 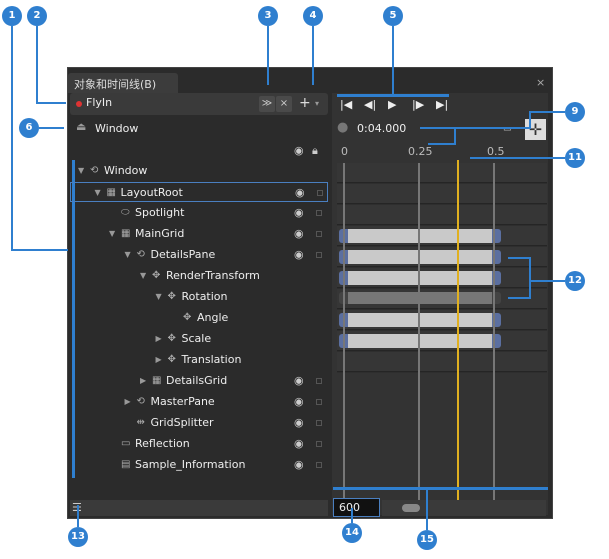 What do you see at coordinates (575, 112) in the screenshot?
I see `callout-marker: 9` at bounding box center [575, 112].